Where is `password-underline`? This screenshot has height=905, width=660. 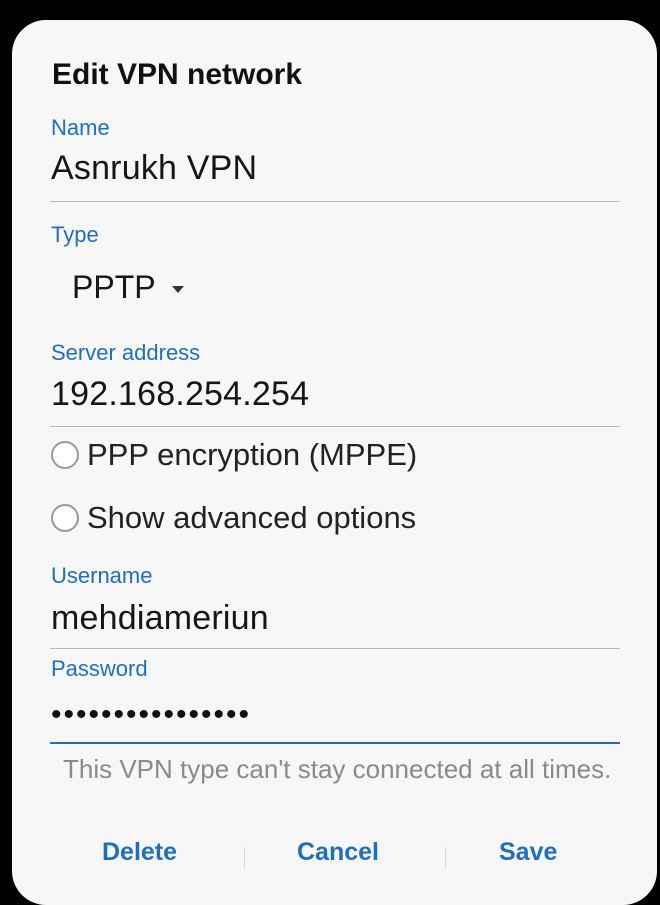
password-underline is located at coordinates (335, 743).